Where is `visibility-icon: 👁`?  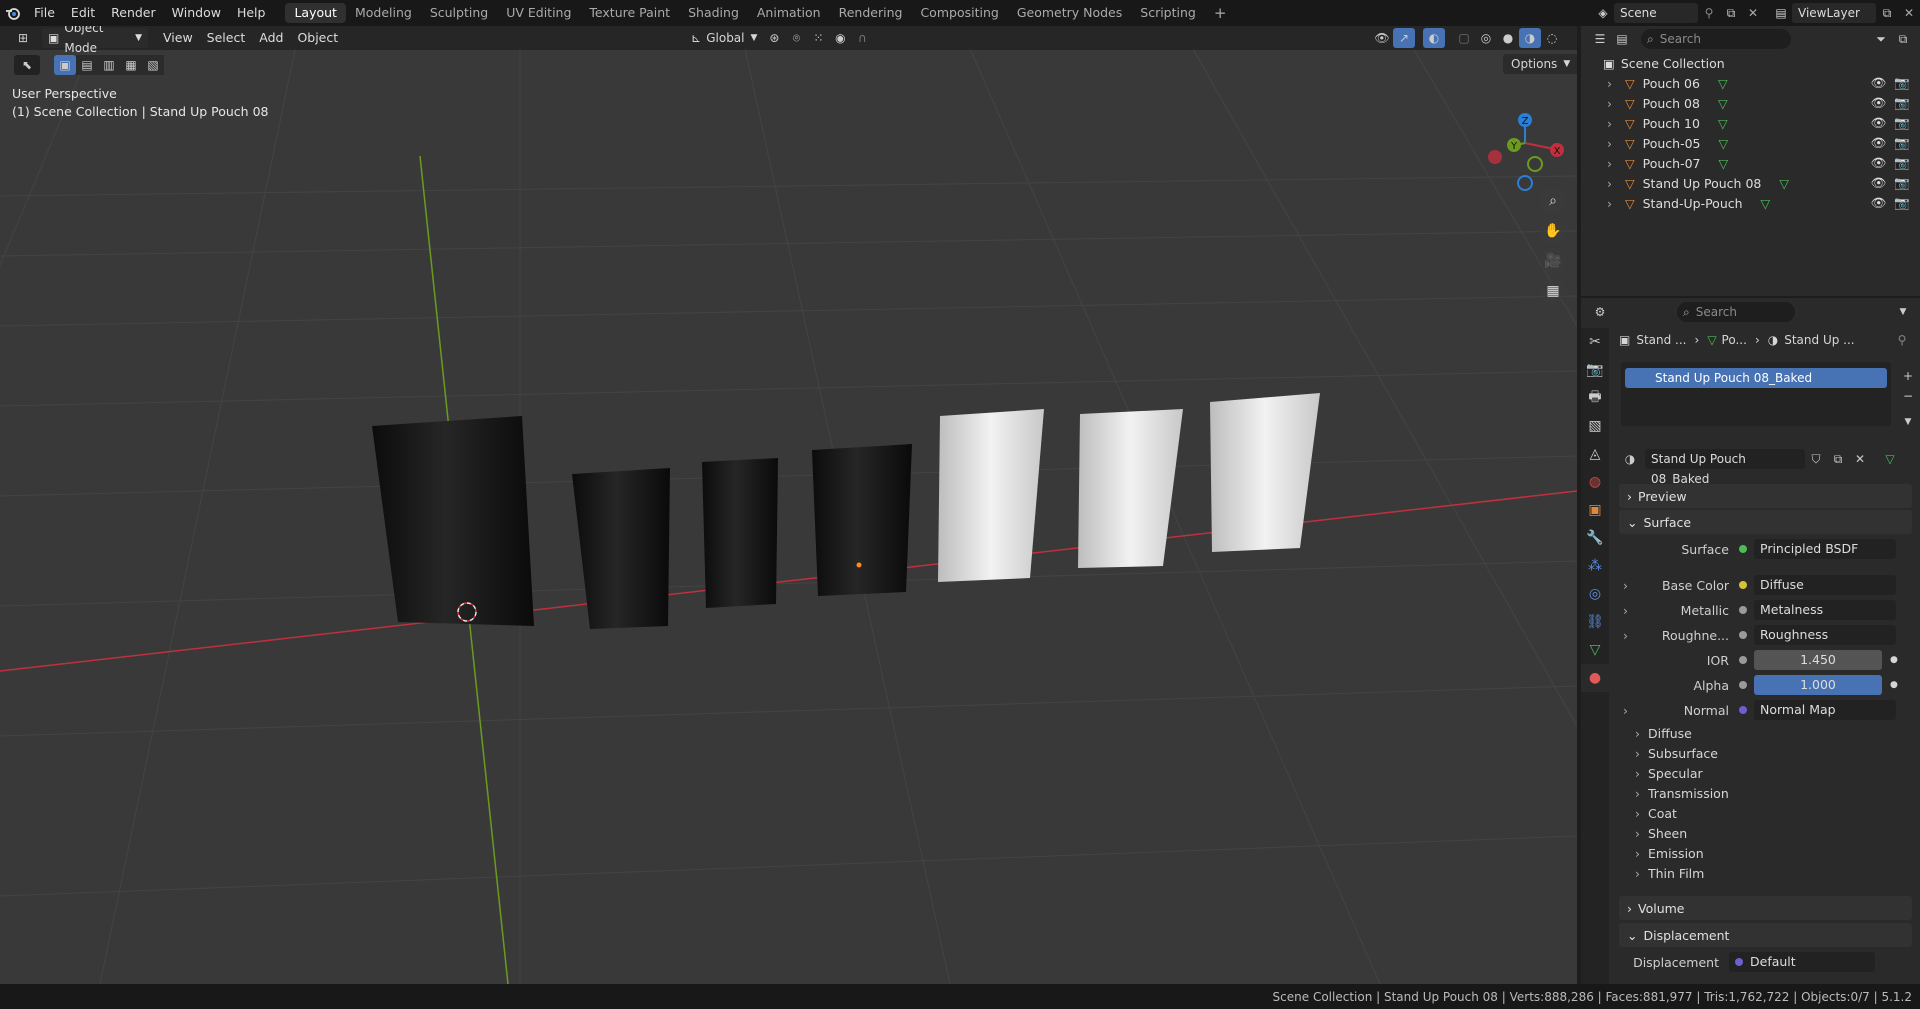
visibility-icon: 👁 is located at coordinates (1382, 38).